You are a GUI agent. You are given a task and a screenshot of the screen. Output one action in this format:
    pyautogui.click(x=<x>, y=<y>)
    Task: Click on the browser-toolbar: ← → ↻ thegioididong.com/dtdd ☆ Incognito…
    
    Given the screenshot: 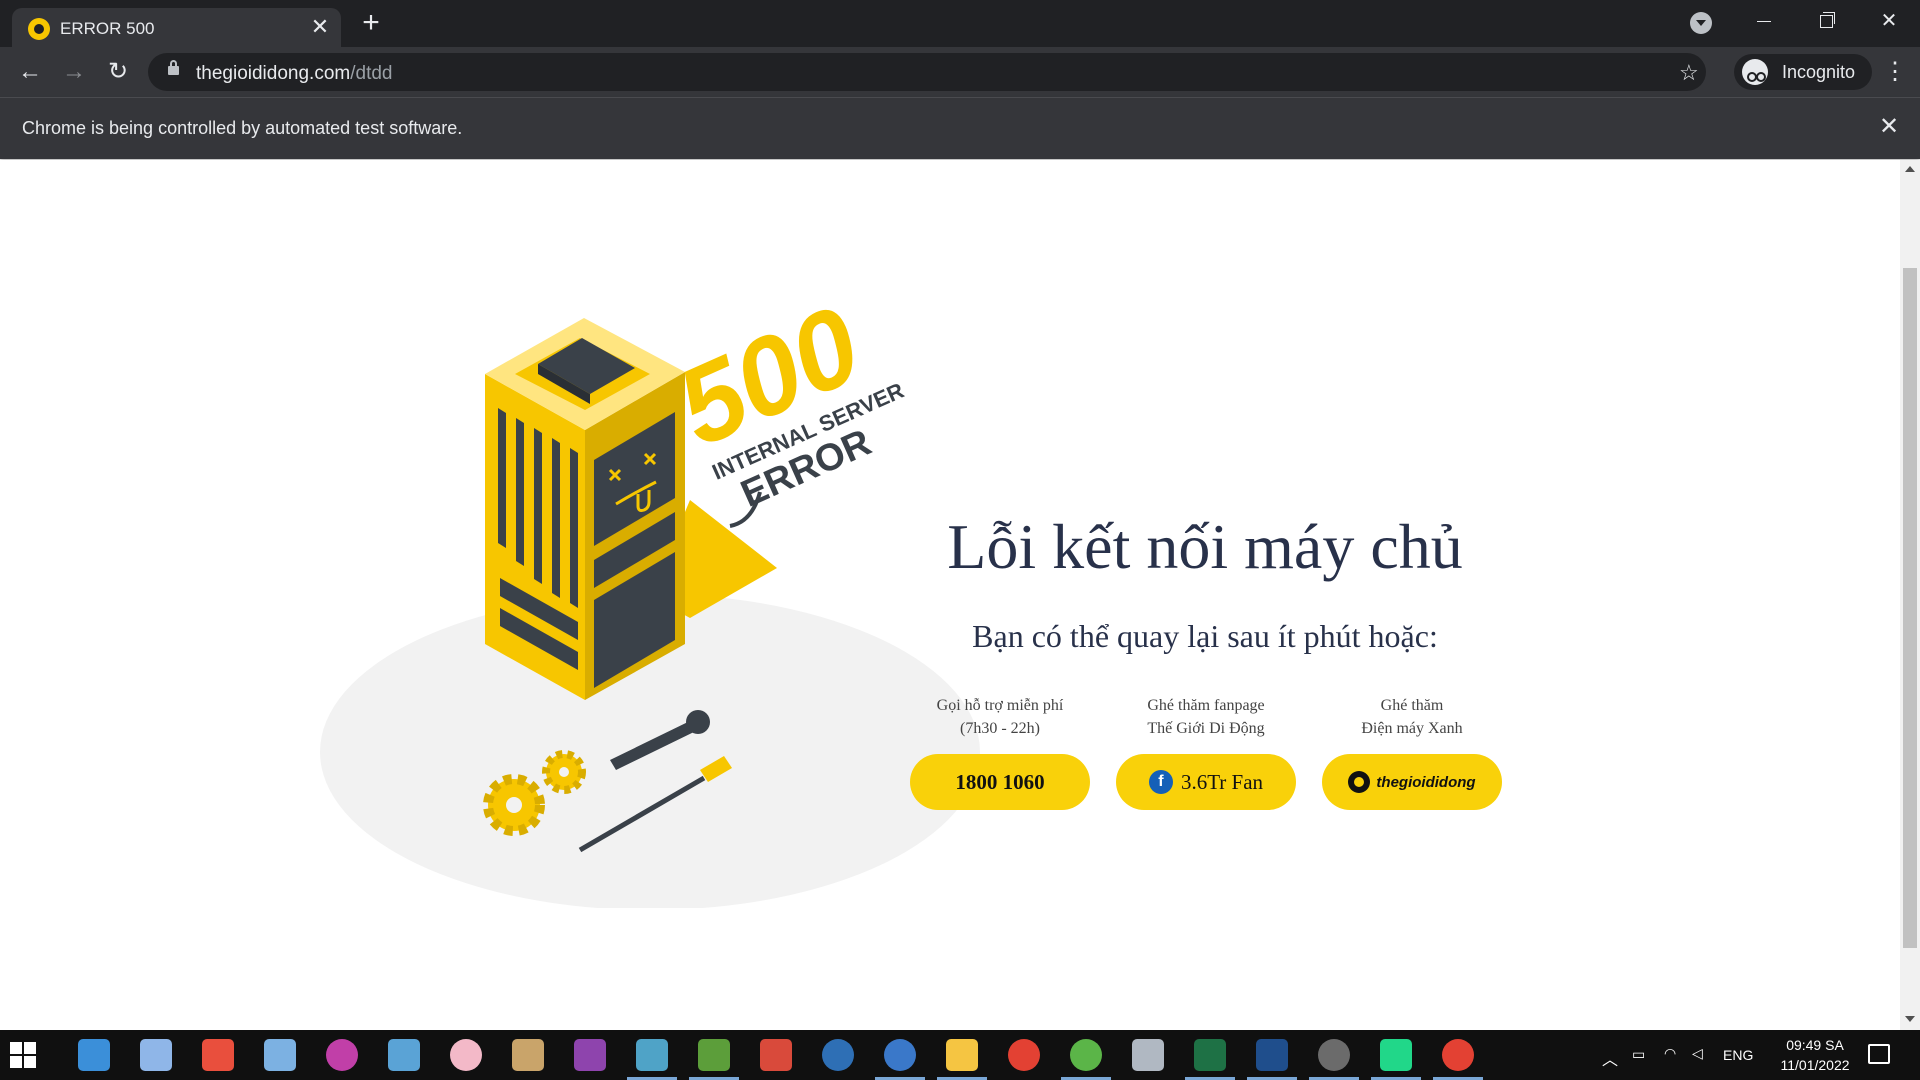 What is the action you would take?
    pyautogui.click(x=960, y=72)
    